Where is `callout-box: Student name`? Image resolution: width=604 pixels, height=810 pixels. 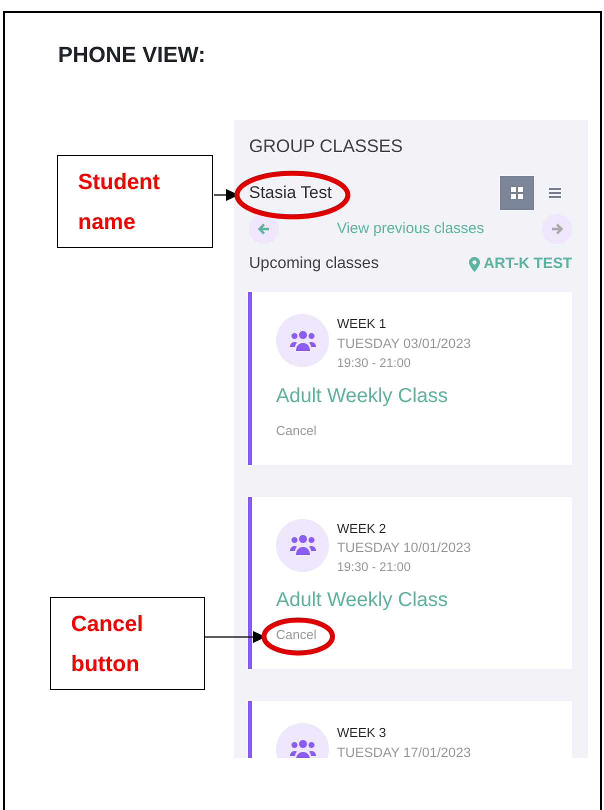 callout-box: Student name is located at coordinates (135, 201).